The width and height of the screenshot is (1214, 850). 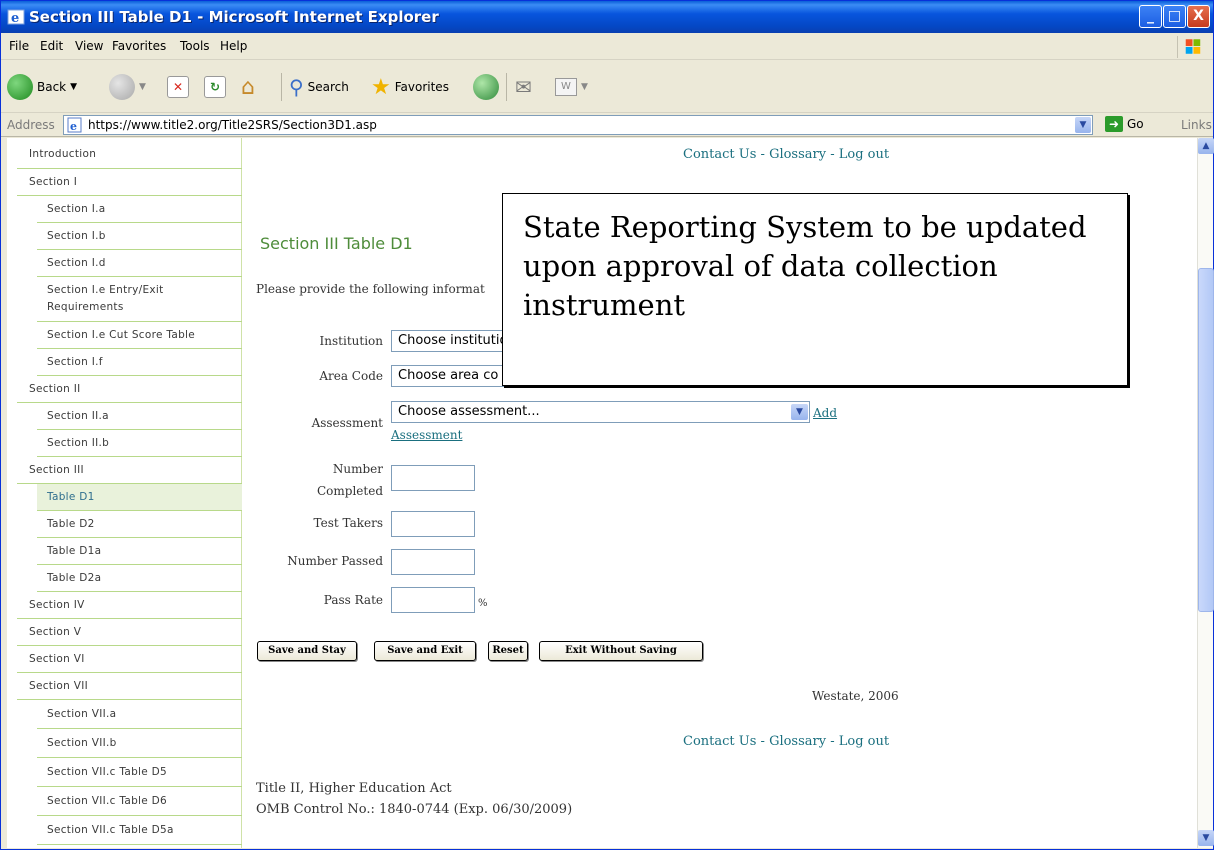 I want to click on sidebar-item-section-i-b: Section I.b, so click(x=139, y=236).